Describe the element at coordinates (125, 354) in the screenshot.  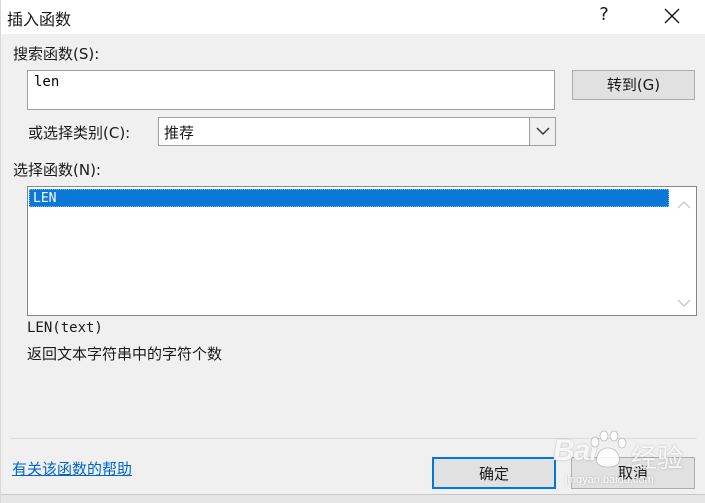
I see `function-description: 返回文本字符串中的字符个数` at that location.